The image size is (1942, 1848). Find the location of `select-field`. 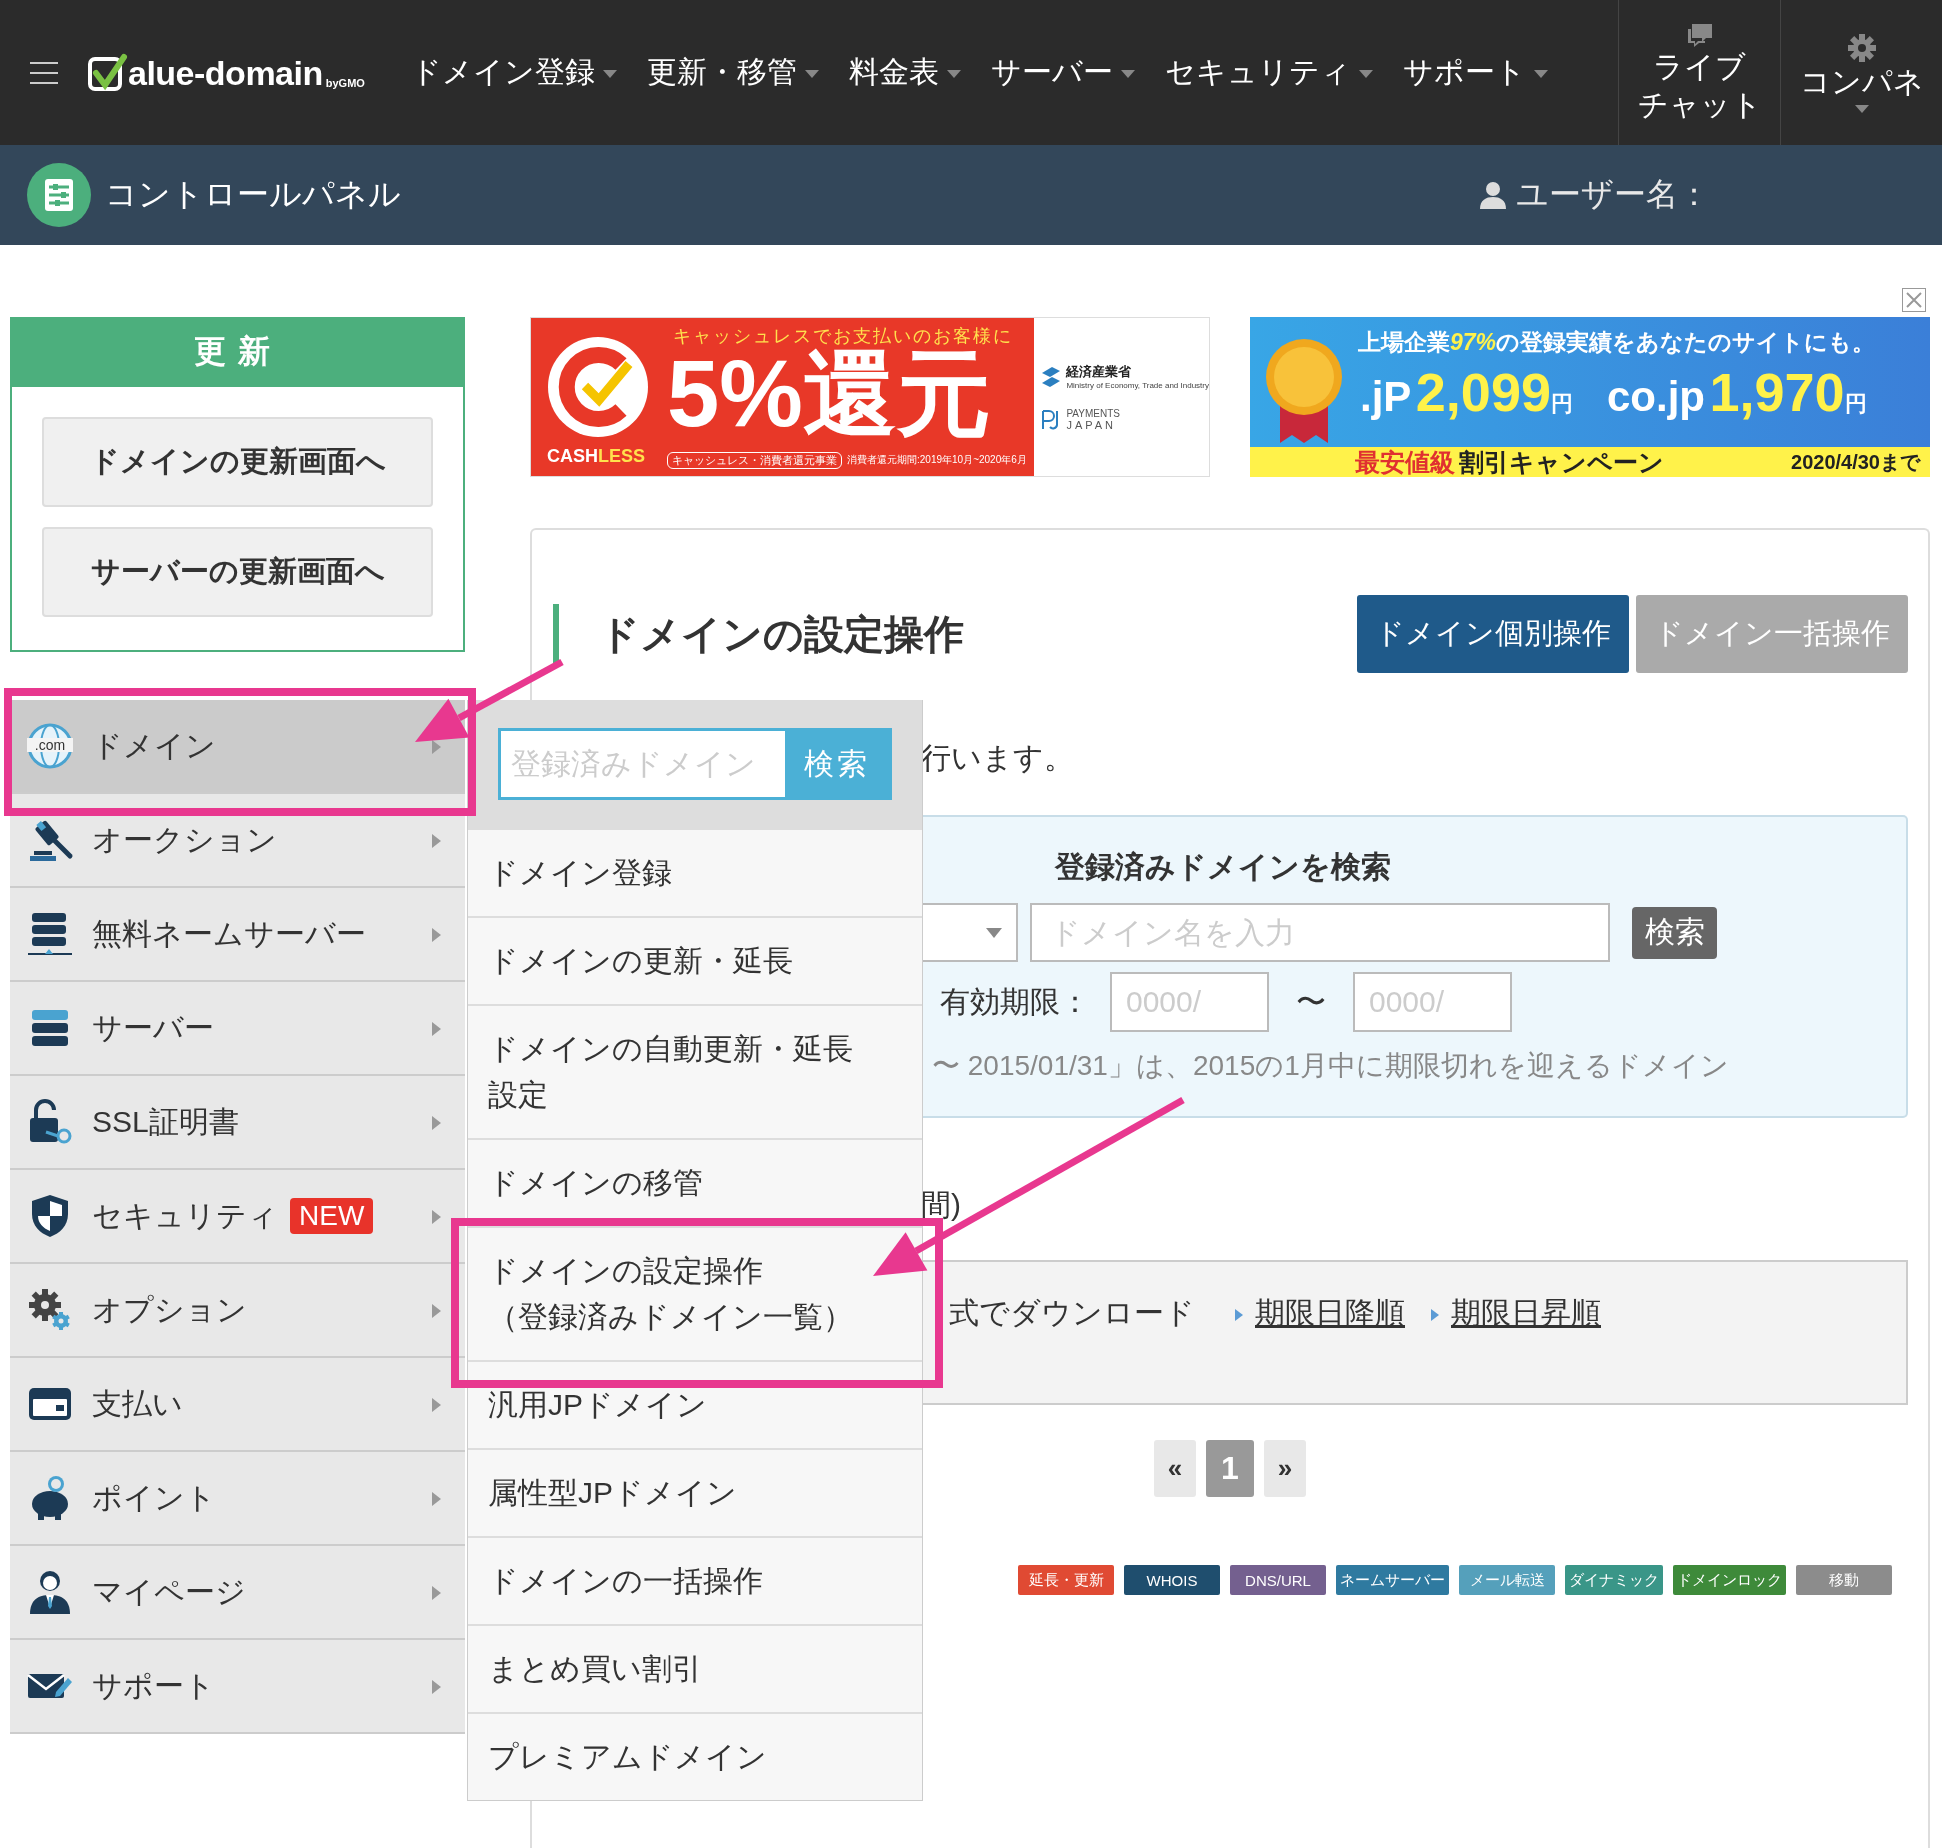

select-field is located at coordinates (969, 932).